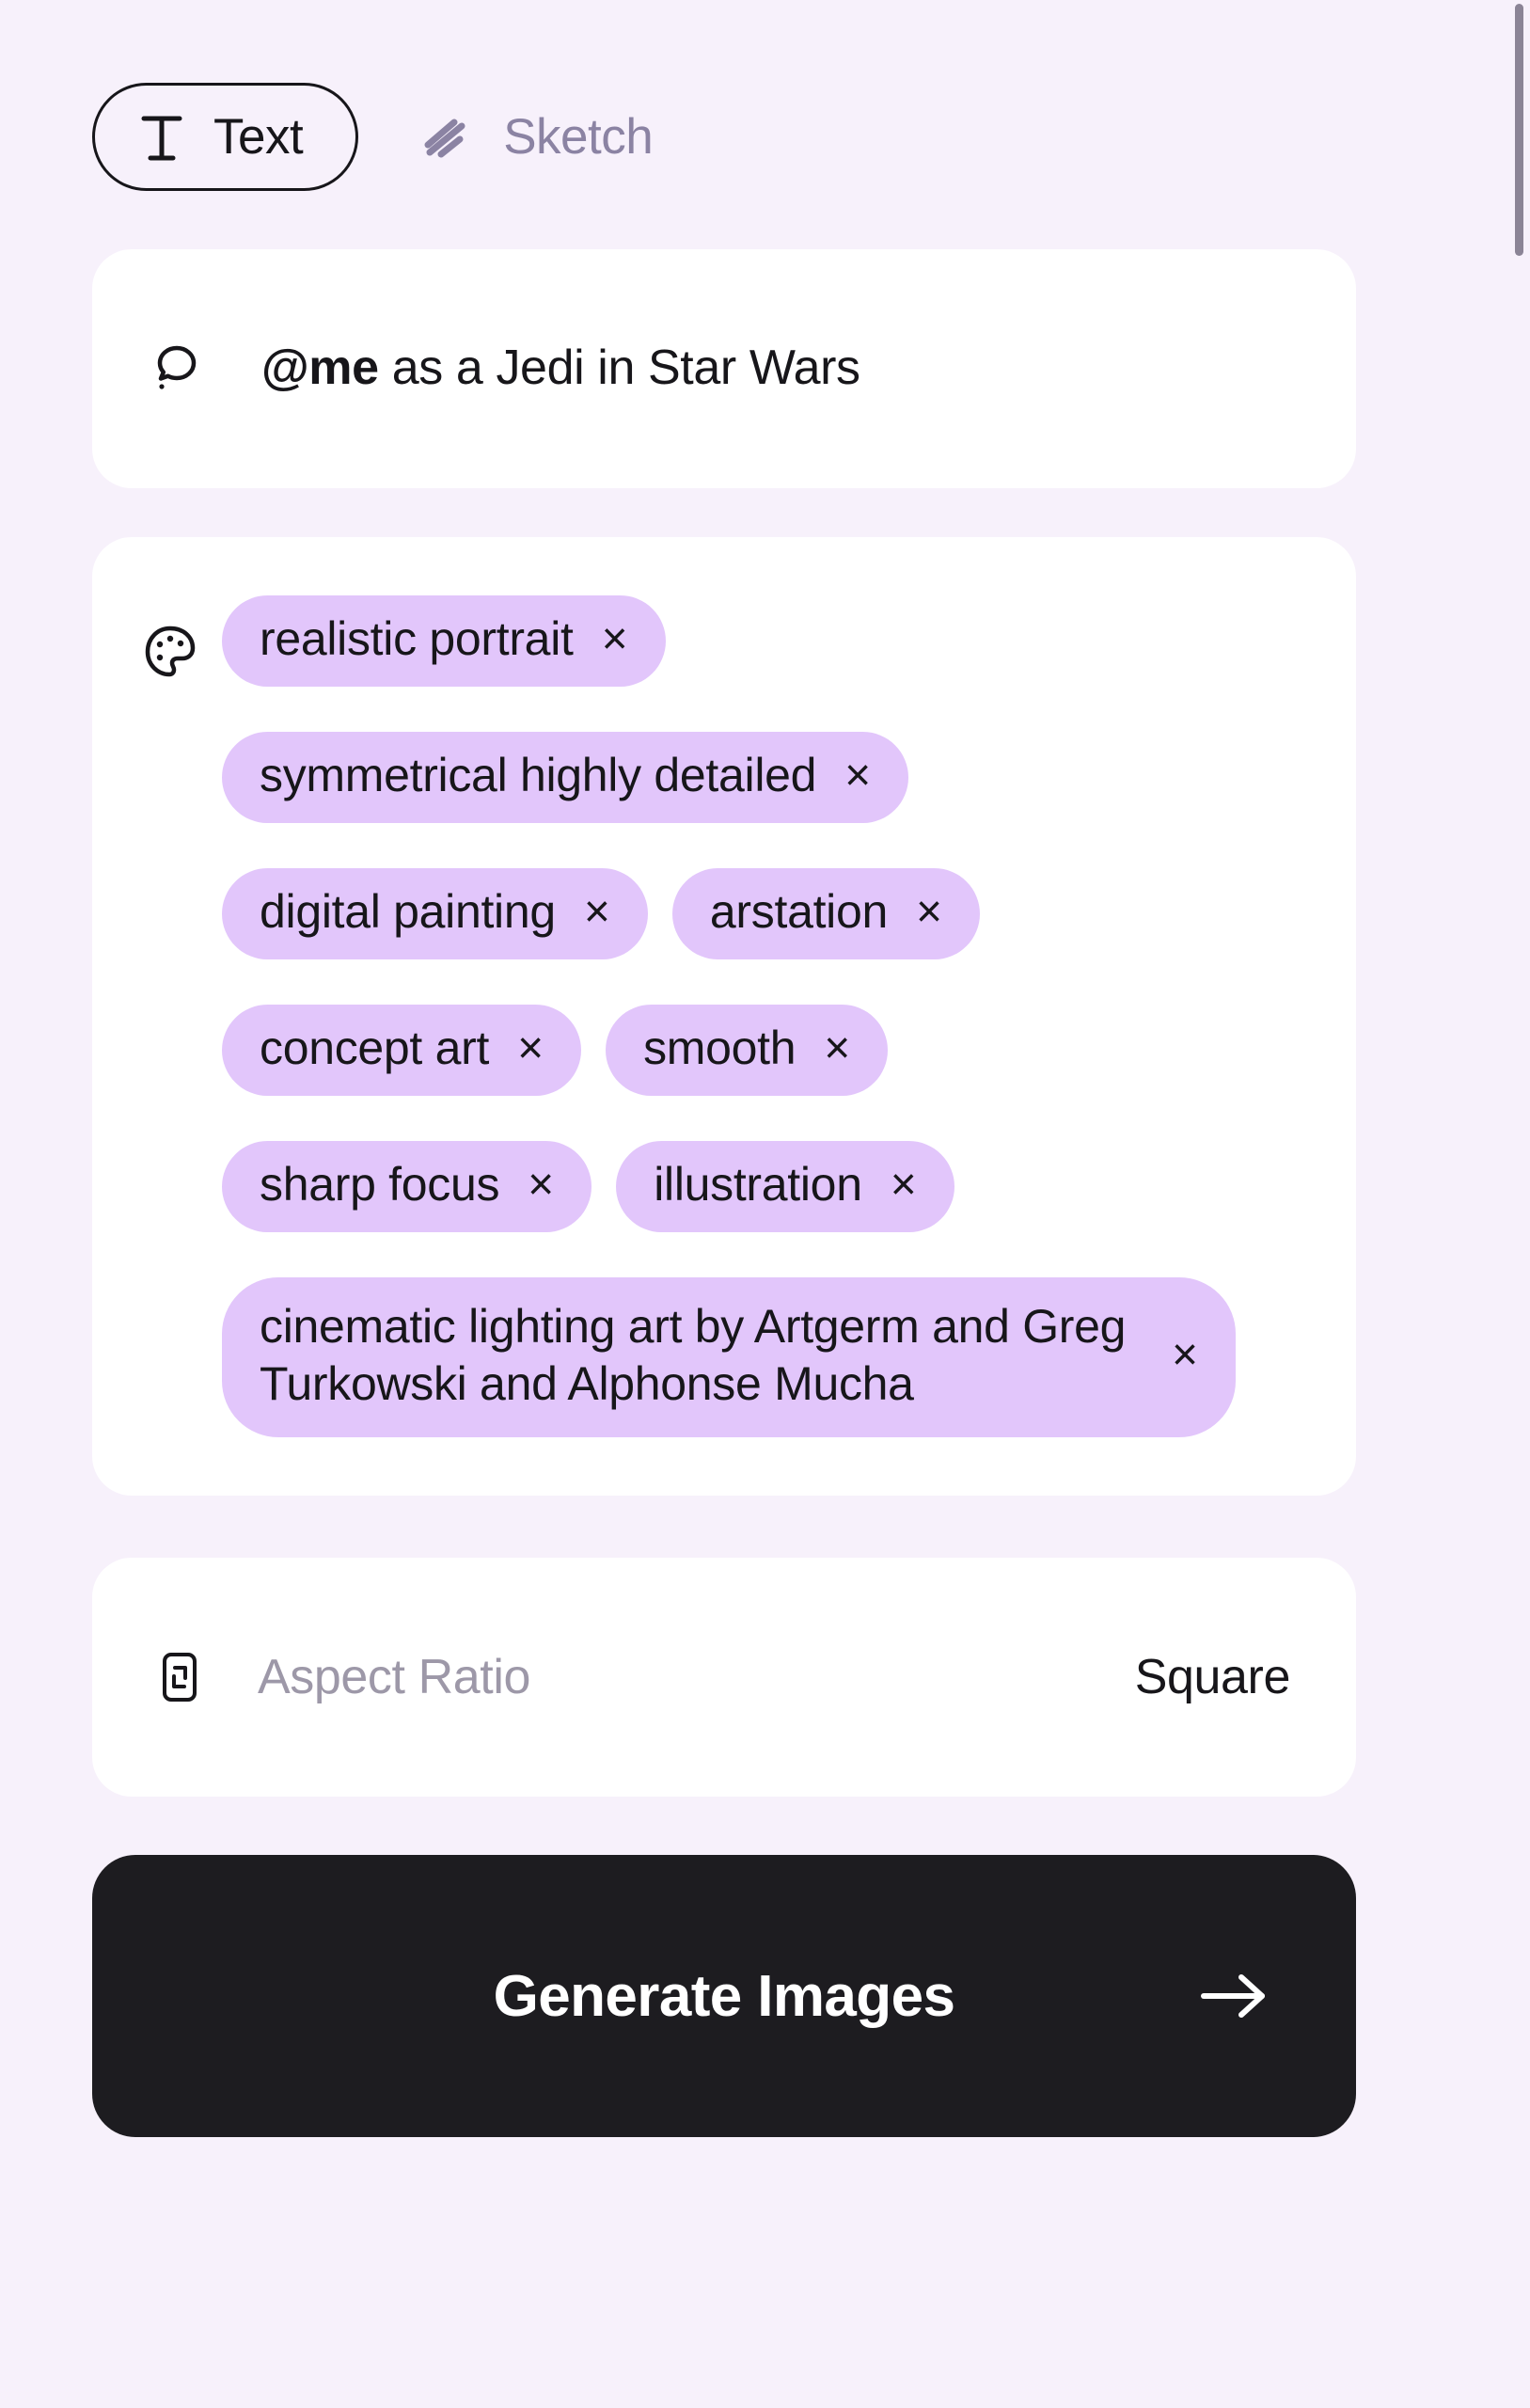 This screenshot has width=1530, height=2408. What do you see at coordinates (380, 1185) in the screenshot?
I see `style-tag-label: sharp focus` at bounding box center [380, 1185].